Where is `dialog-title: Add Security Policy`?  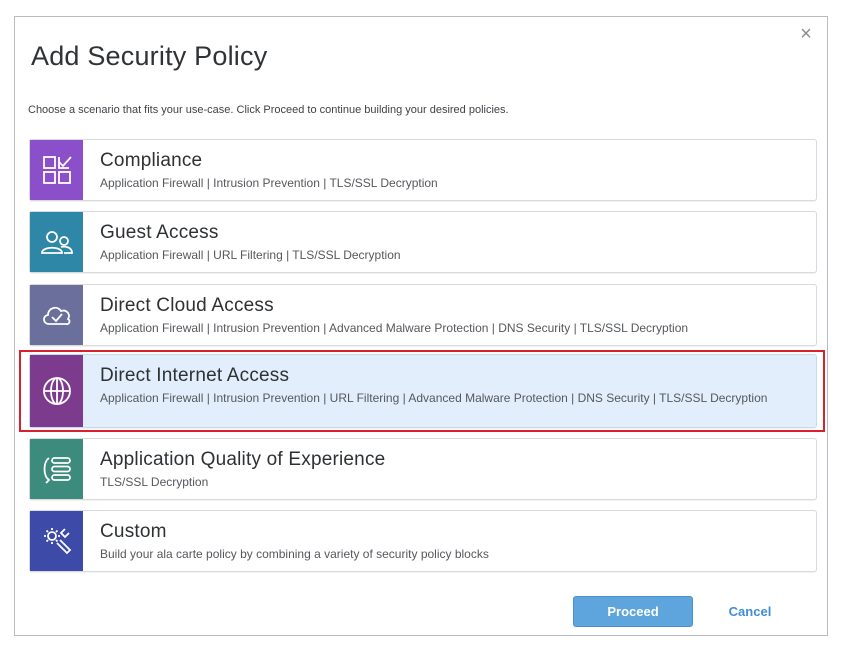
dialog-title: Add Security Policy is located at coordinates (149, 56).